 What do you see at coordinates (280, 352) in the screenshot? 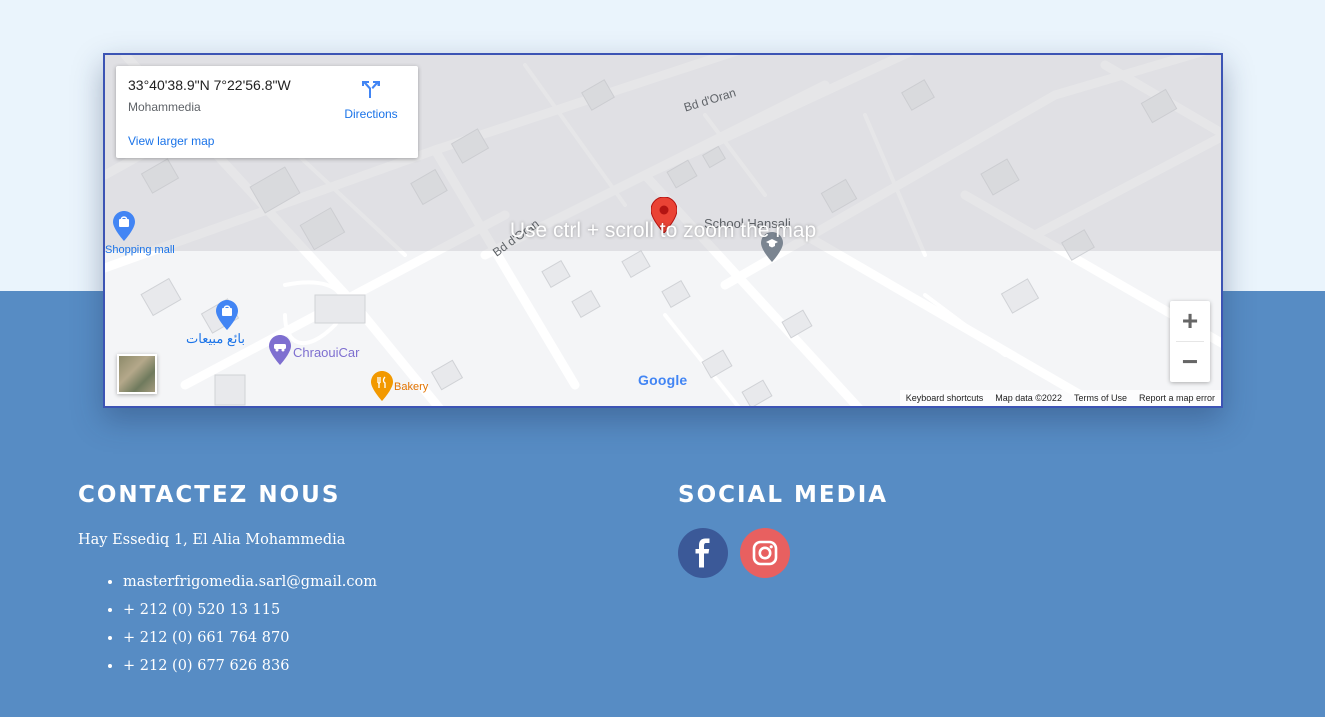
I see `car-icon` at bounding box center [280, 352].